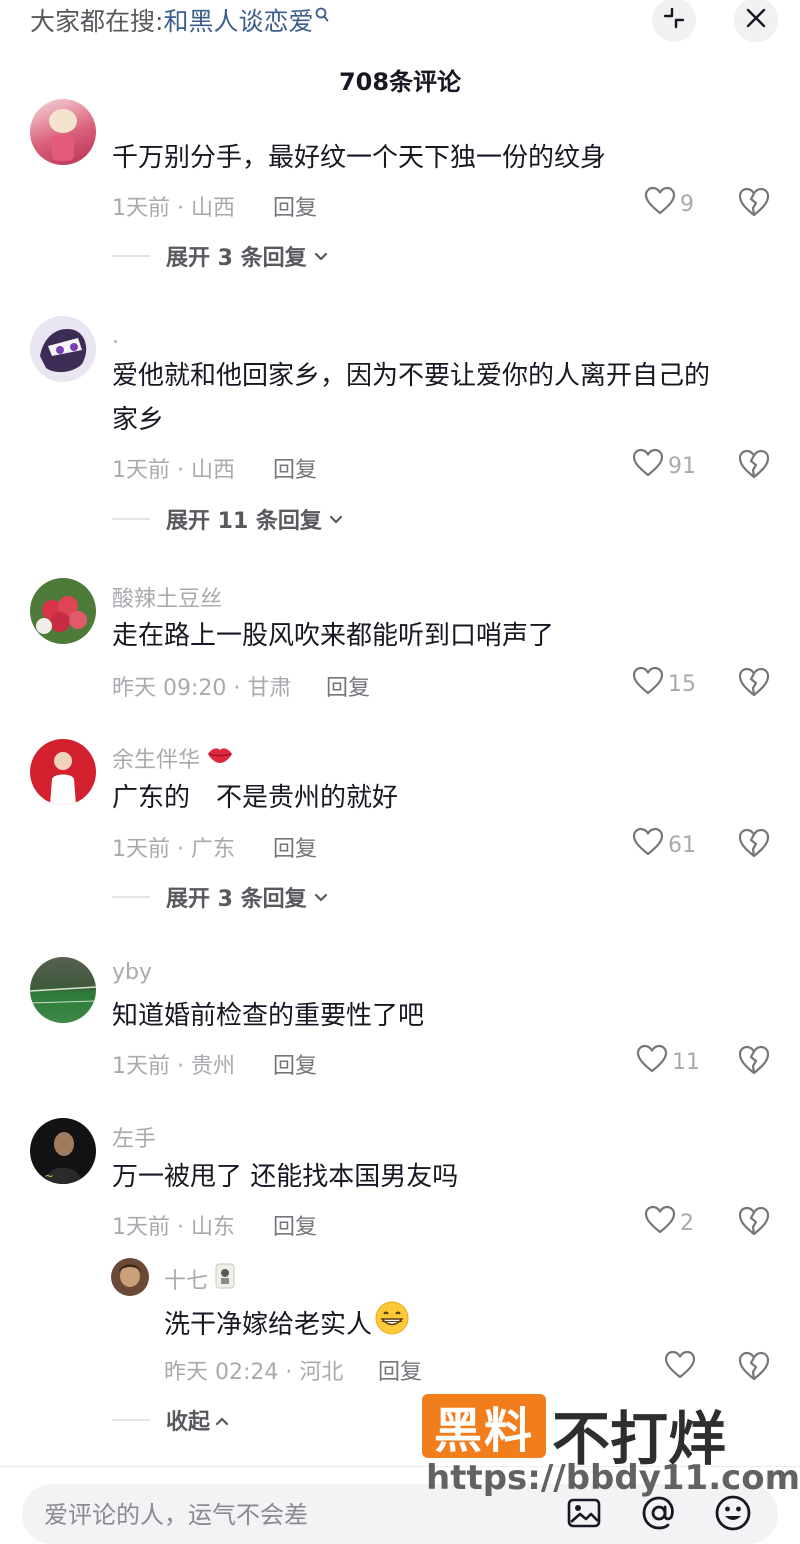 This screenshot has width=800, height=1544. I want to click on comment-text: 广东的 不是贵州的就好, so click(255, 798).